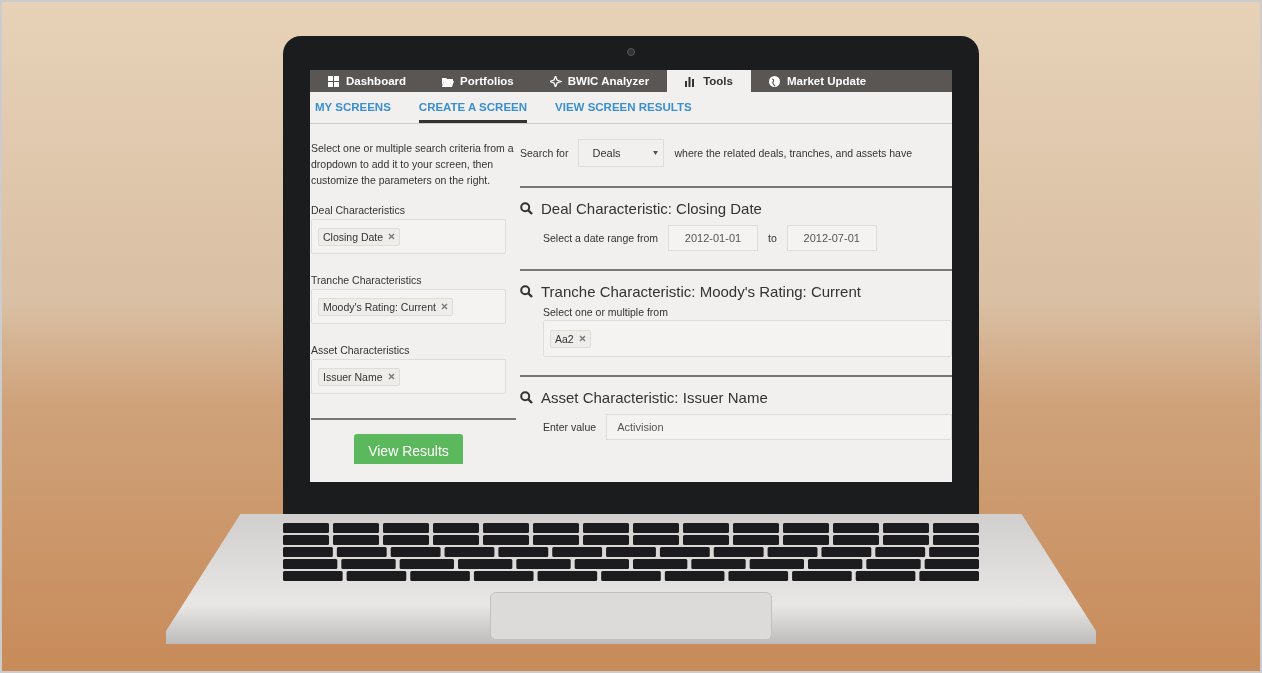  I want to click on date-field: 2012-07-01, so click(831, 238).